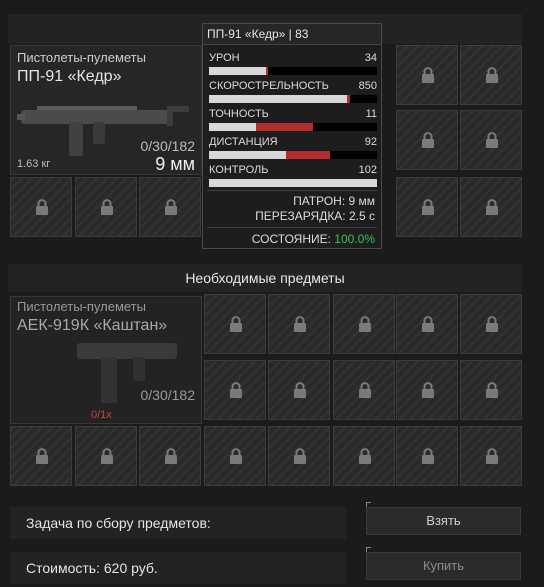  What do you see at coordinates (224, 58) in the screenshot?
I see `stat-name: УРОН` at bounding box center [224, 58].